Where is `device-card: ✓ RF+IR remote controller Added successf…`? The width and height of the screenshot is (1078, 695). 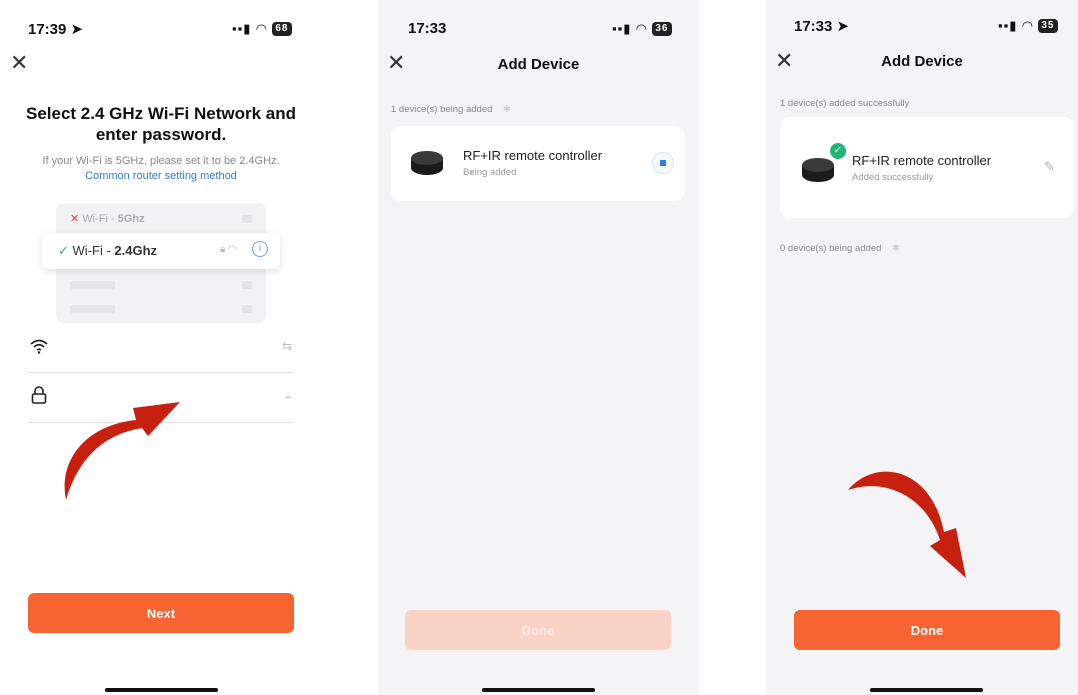
device-card: ✓ RF+IR remote controller Added successf… is located at coordinates (927, 167).